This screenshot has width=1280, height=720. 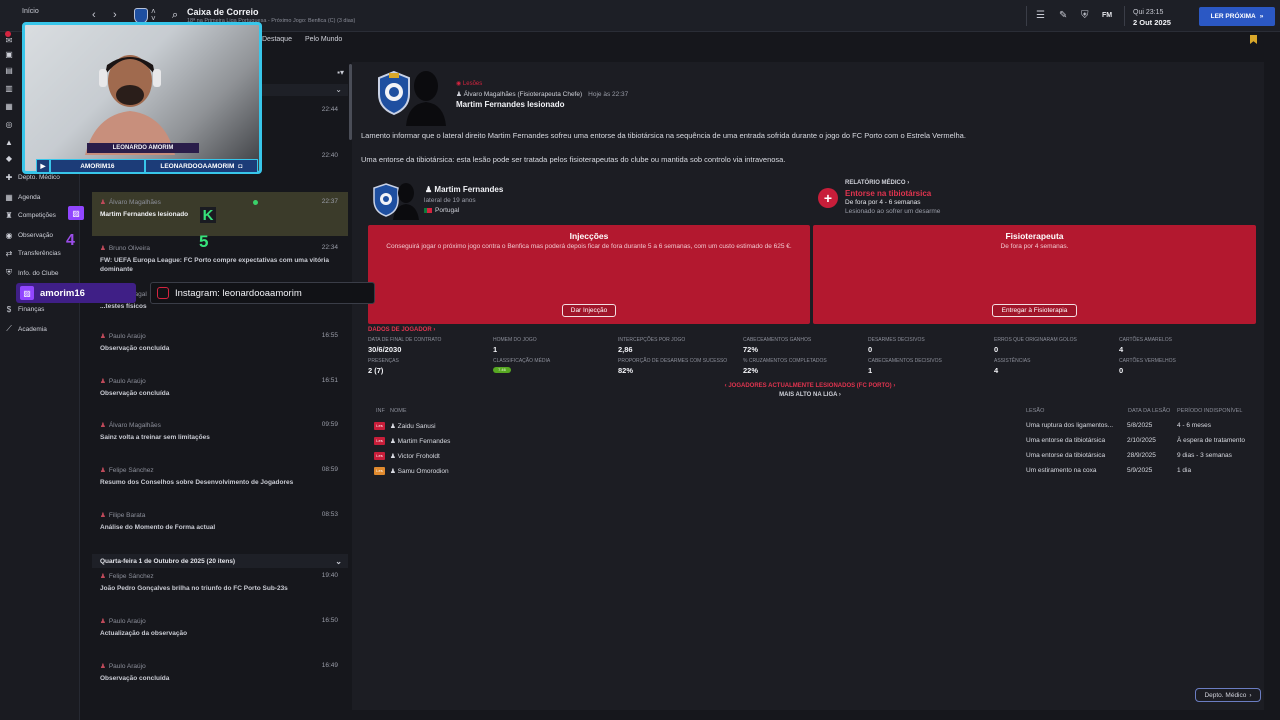 I want to click on divider, so click(x=1026, y=16).